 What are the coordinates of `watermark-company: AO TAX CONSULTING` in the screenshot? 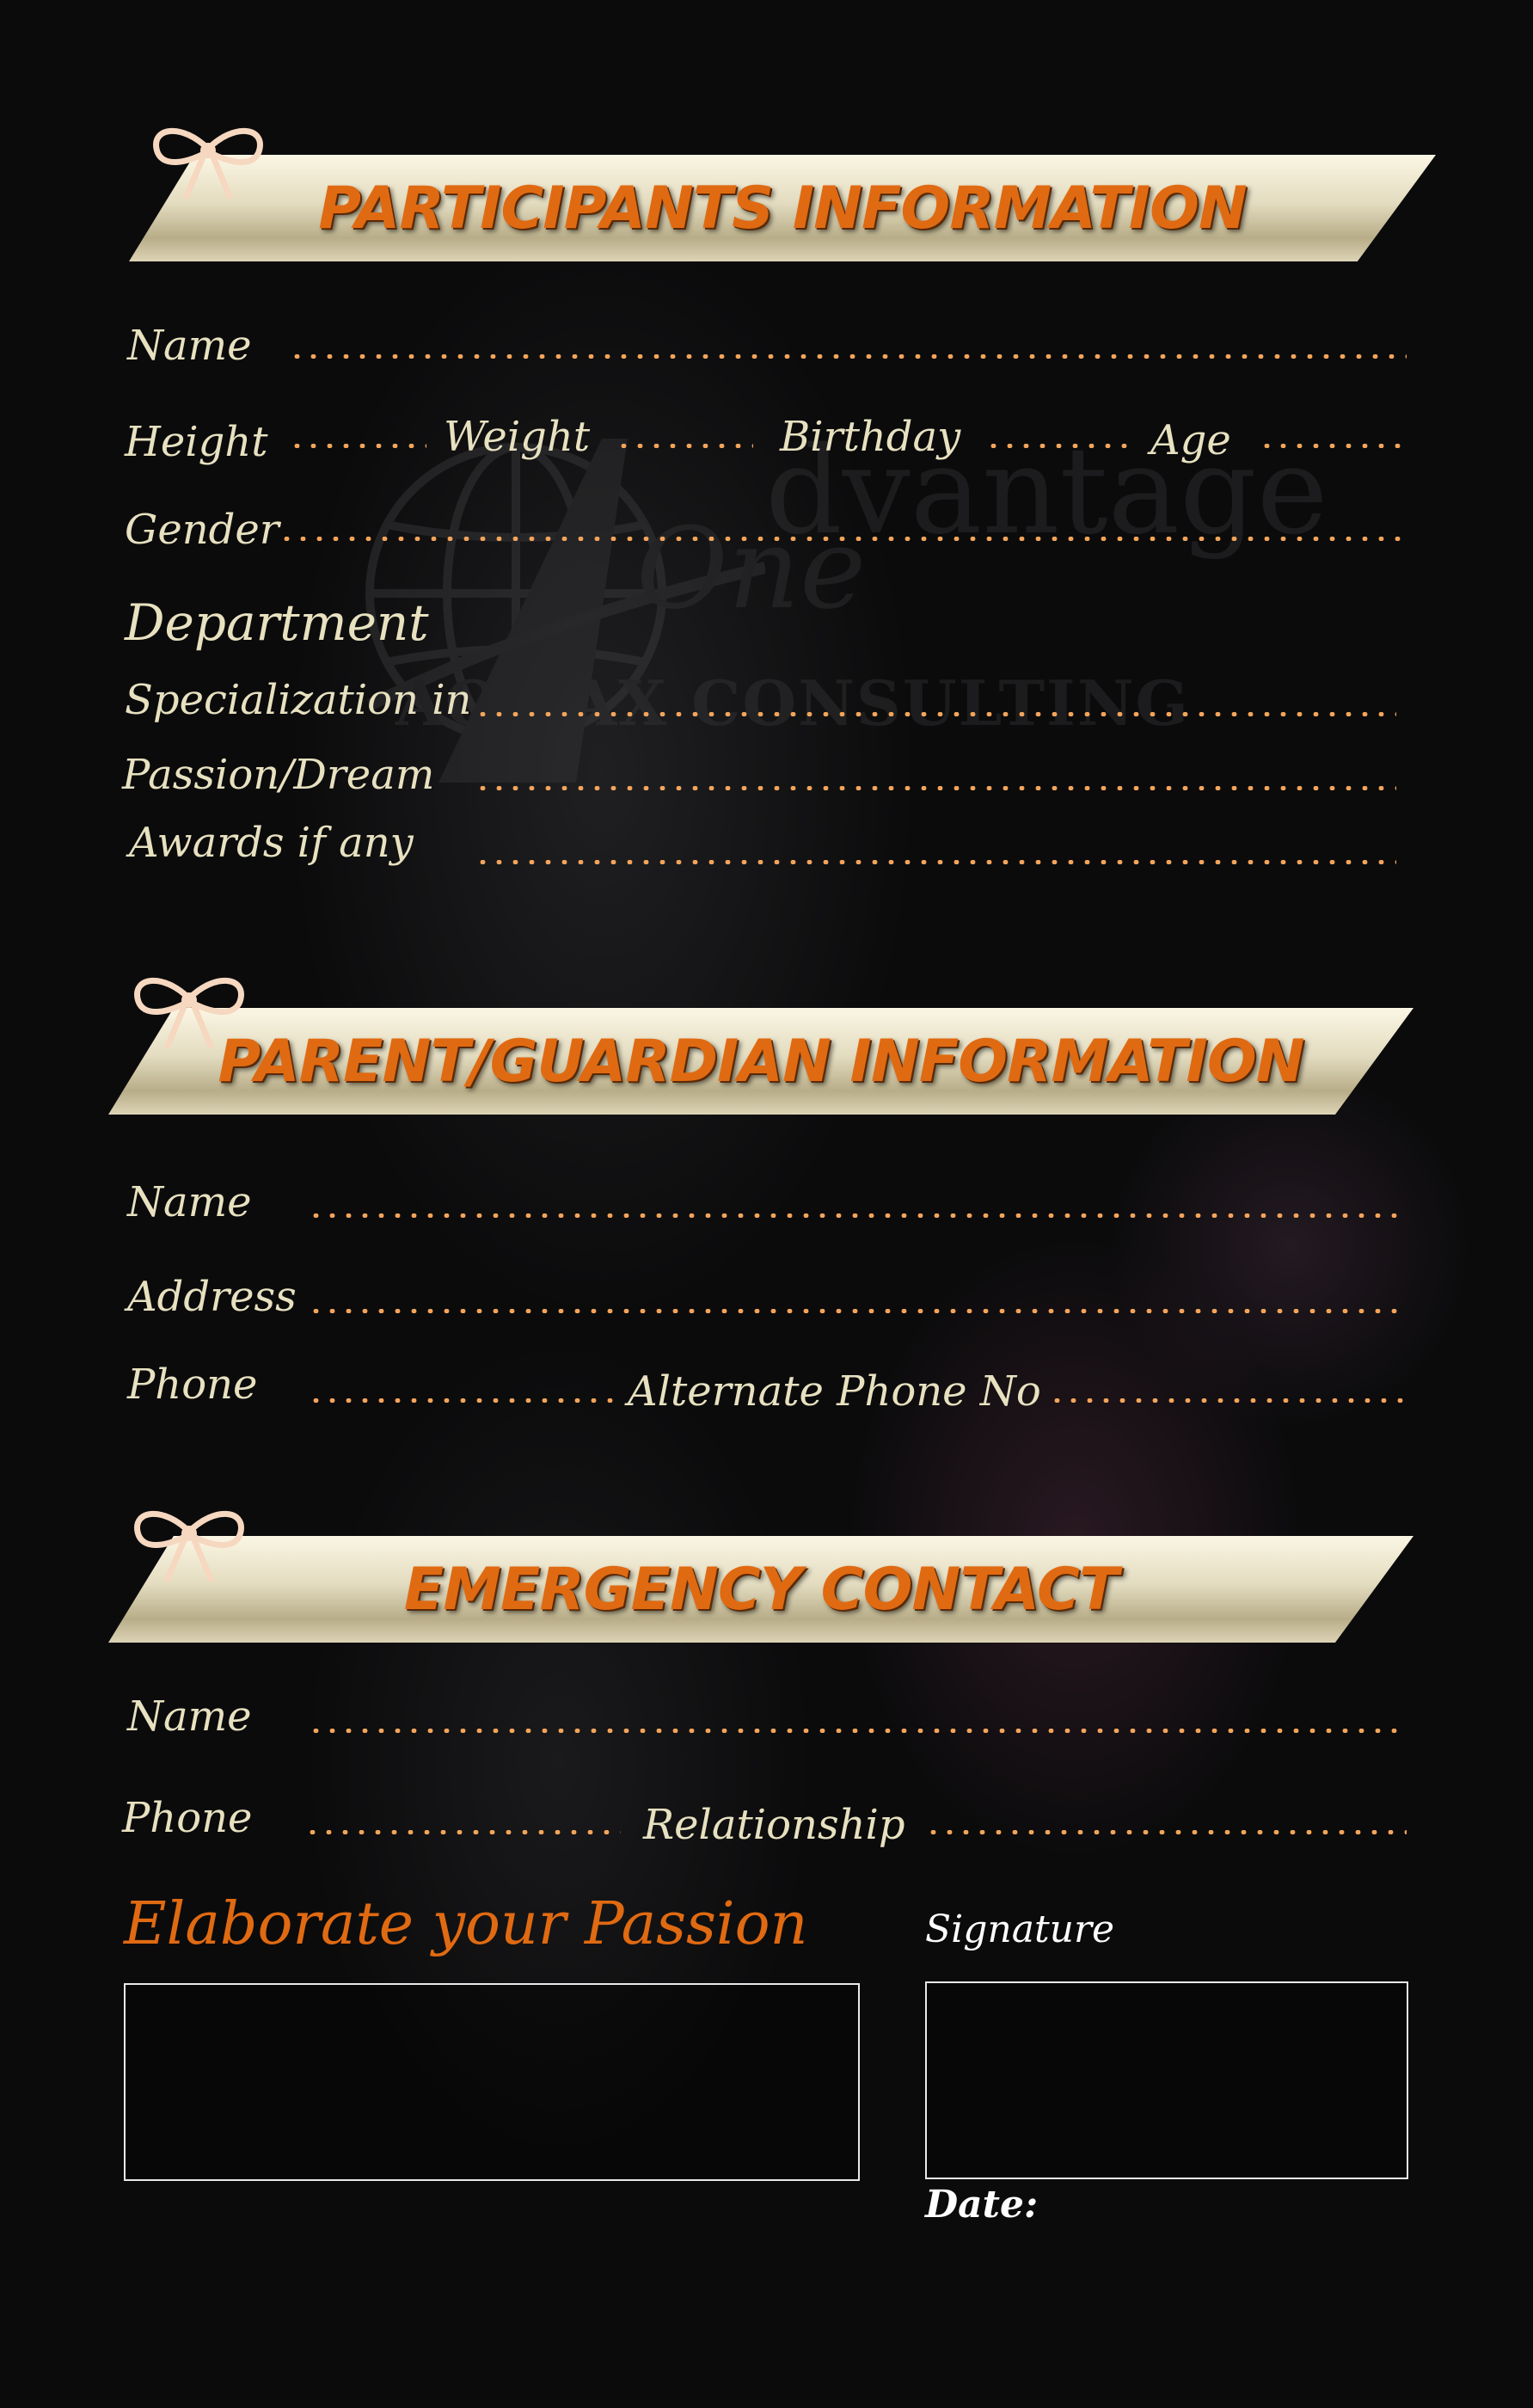 It's located at (793, 703).